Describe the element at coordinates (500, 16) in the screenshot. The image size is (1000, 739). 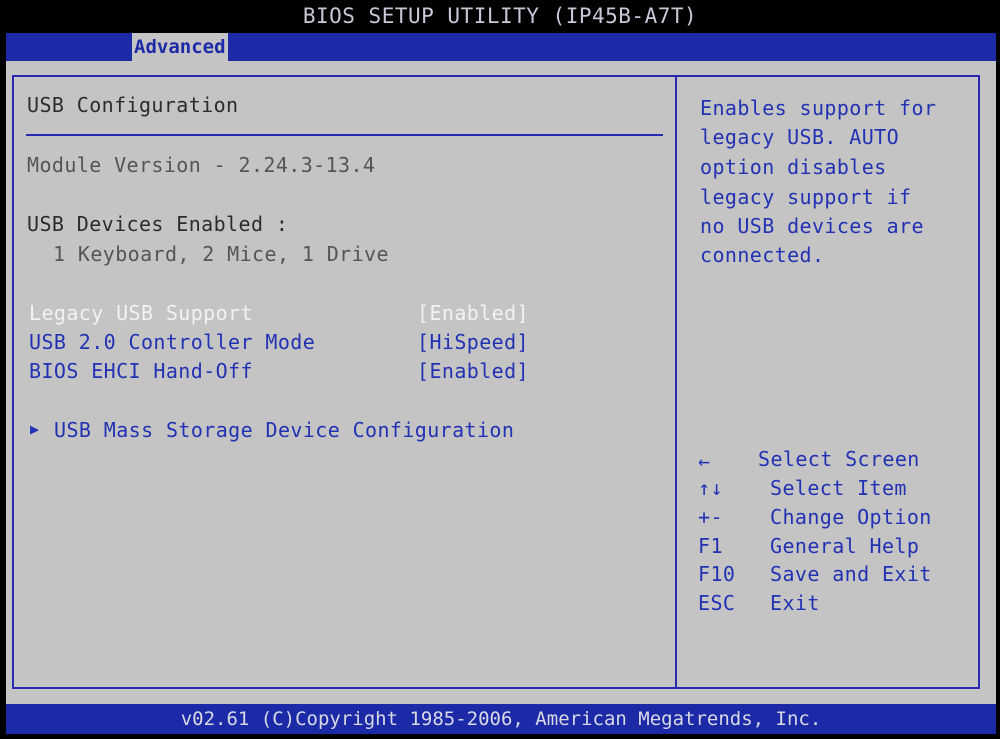
I see `title-bar: BIOS SETUP UTILITY (IP45B-A7T)` at that location.